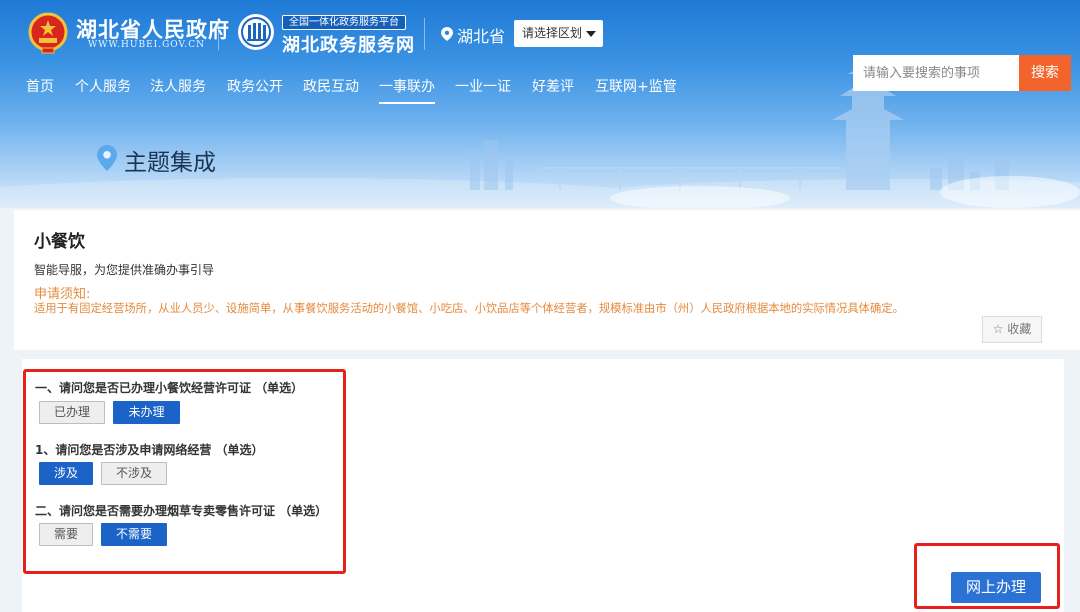  Describe the element at coordinates (553, 86) in the screenshot. I see `nav-item-evaluation: 好差评` at that location.